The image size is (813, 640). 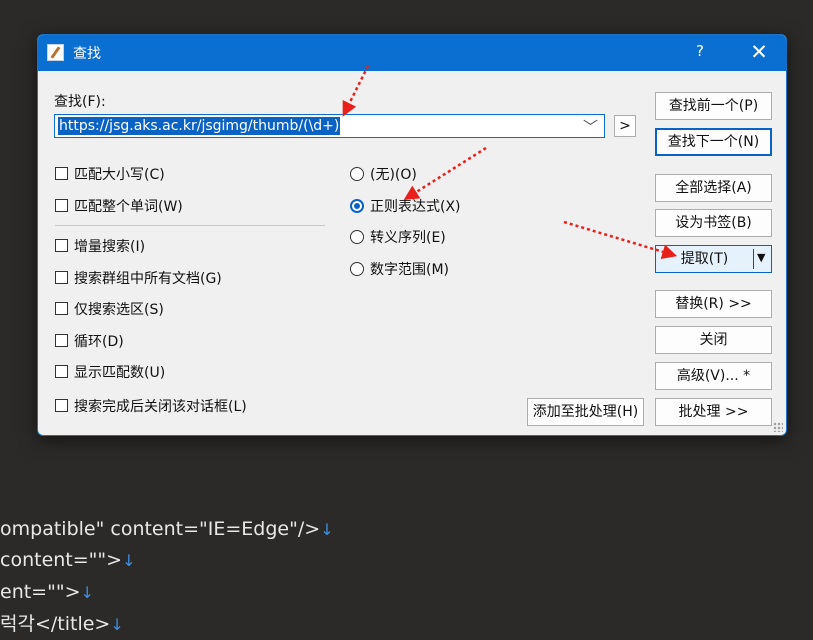 I want to click on editor-line-text: content="">, so click(x=61, y=560).